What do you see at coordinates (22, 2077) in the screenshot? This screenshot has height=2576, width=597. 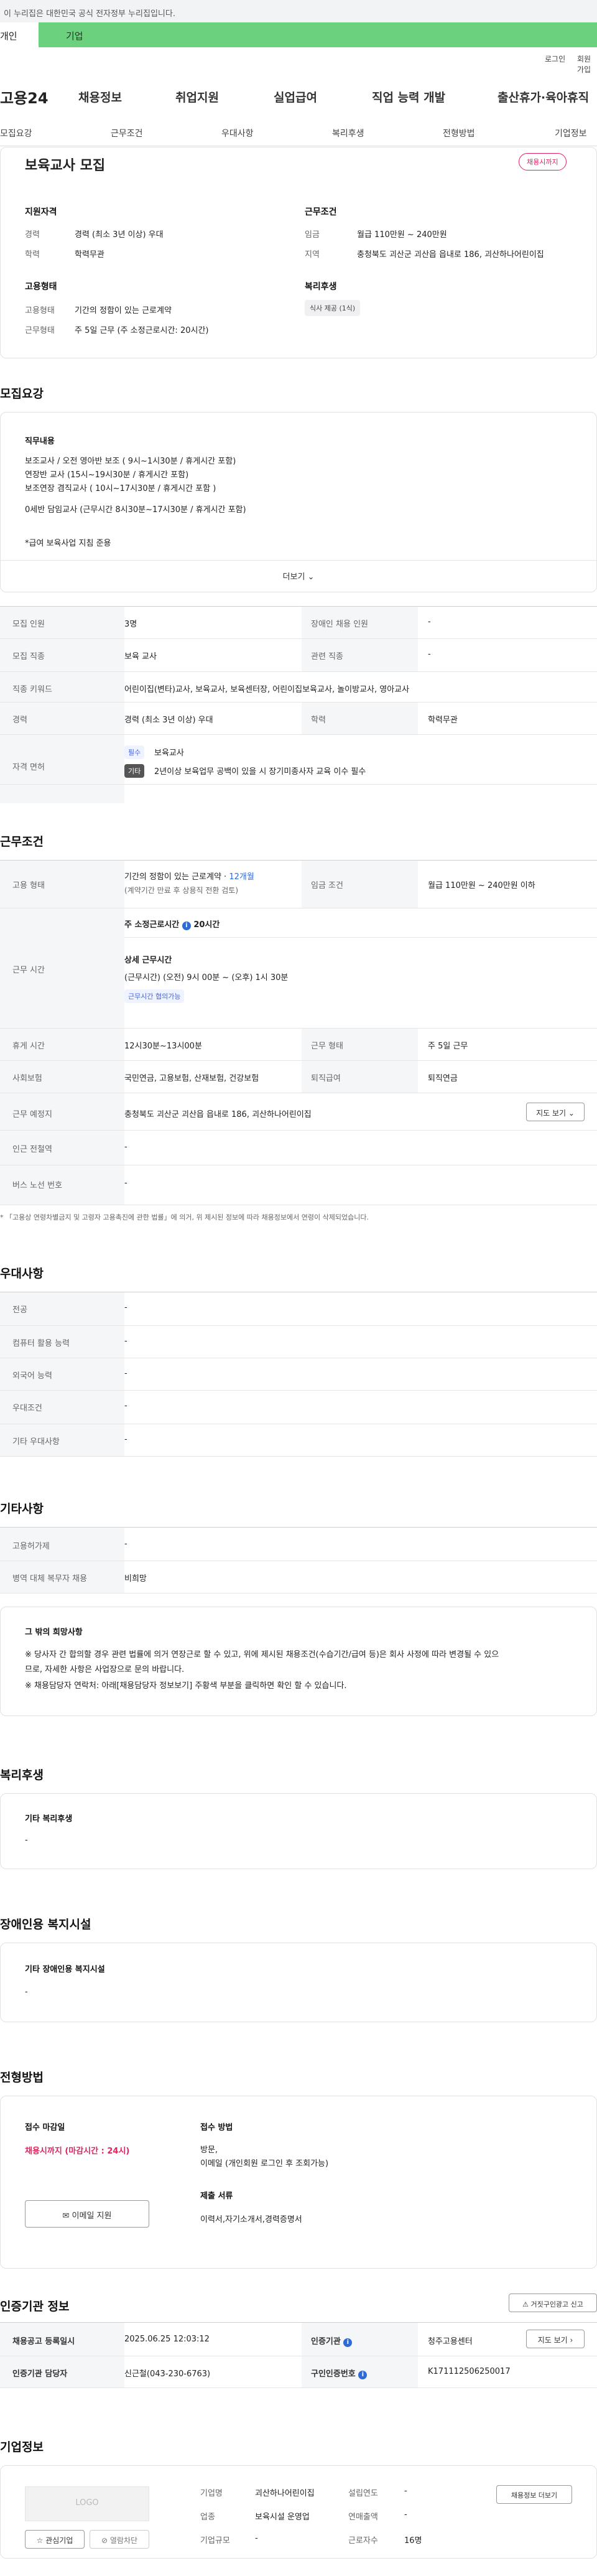 I see `selection-heading: 전형방법` at bounding box center [22, 2077].